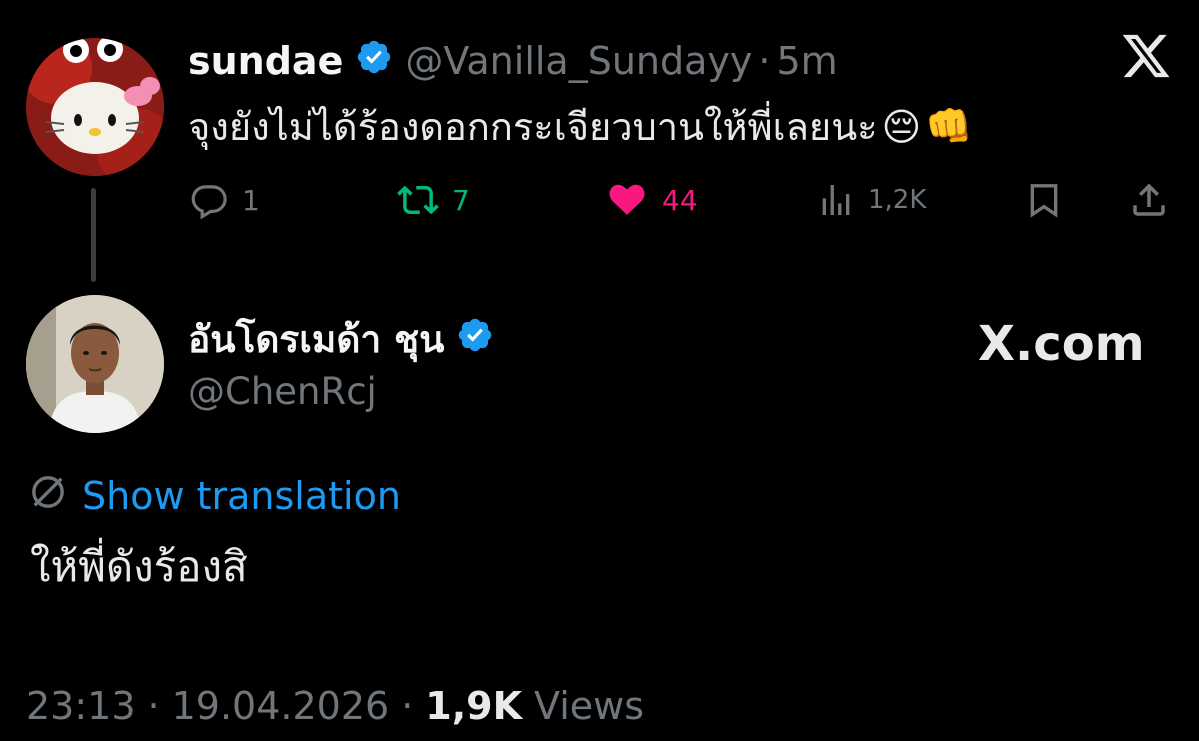  What do you see at coordinates (901, 126) in the screenshot?
I see `pensive-face-emoji: 😔` at bounding box center [901, 126].